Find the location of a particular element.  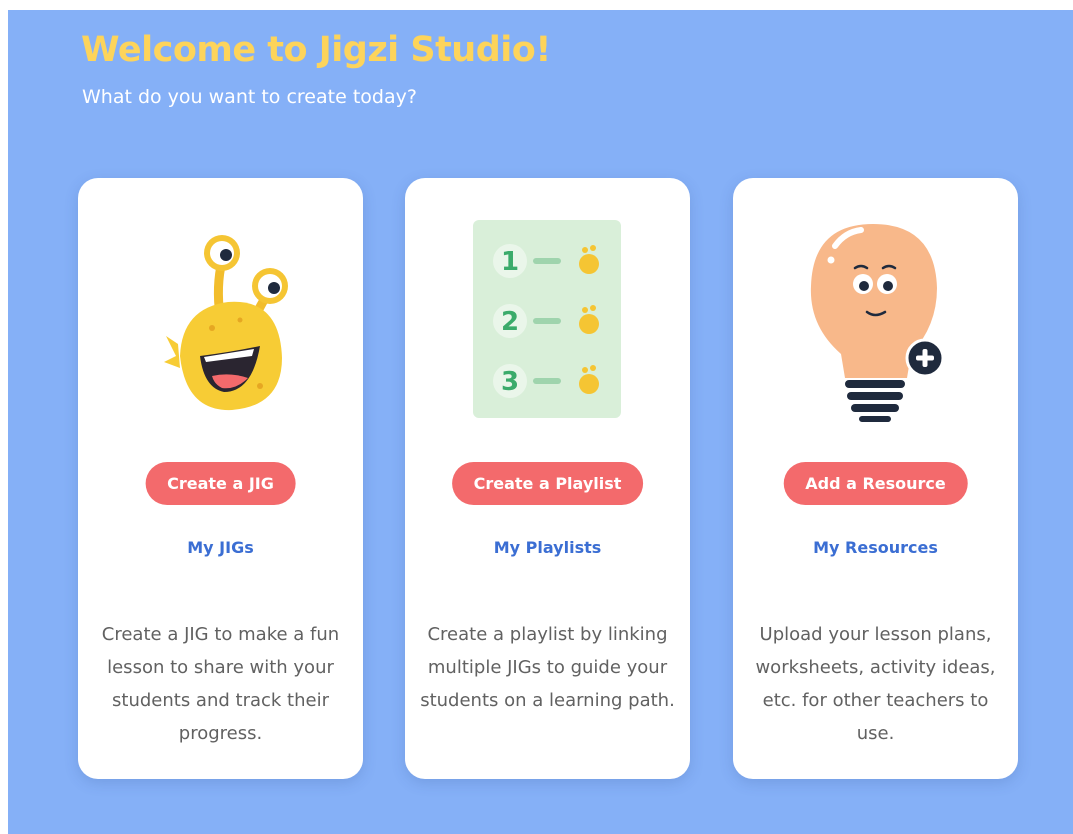

monster-icon is located at coordinates (220, 321).